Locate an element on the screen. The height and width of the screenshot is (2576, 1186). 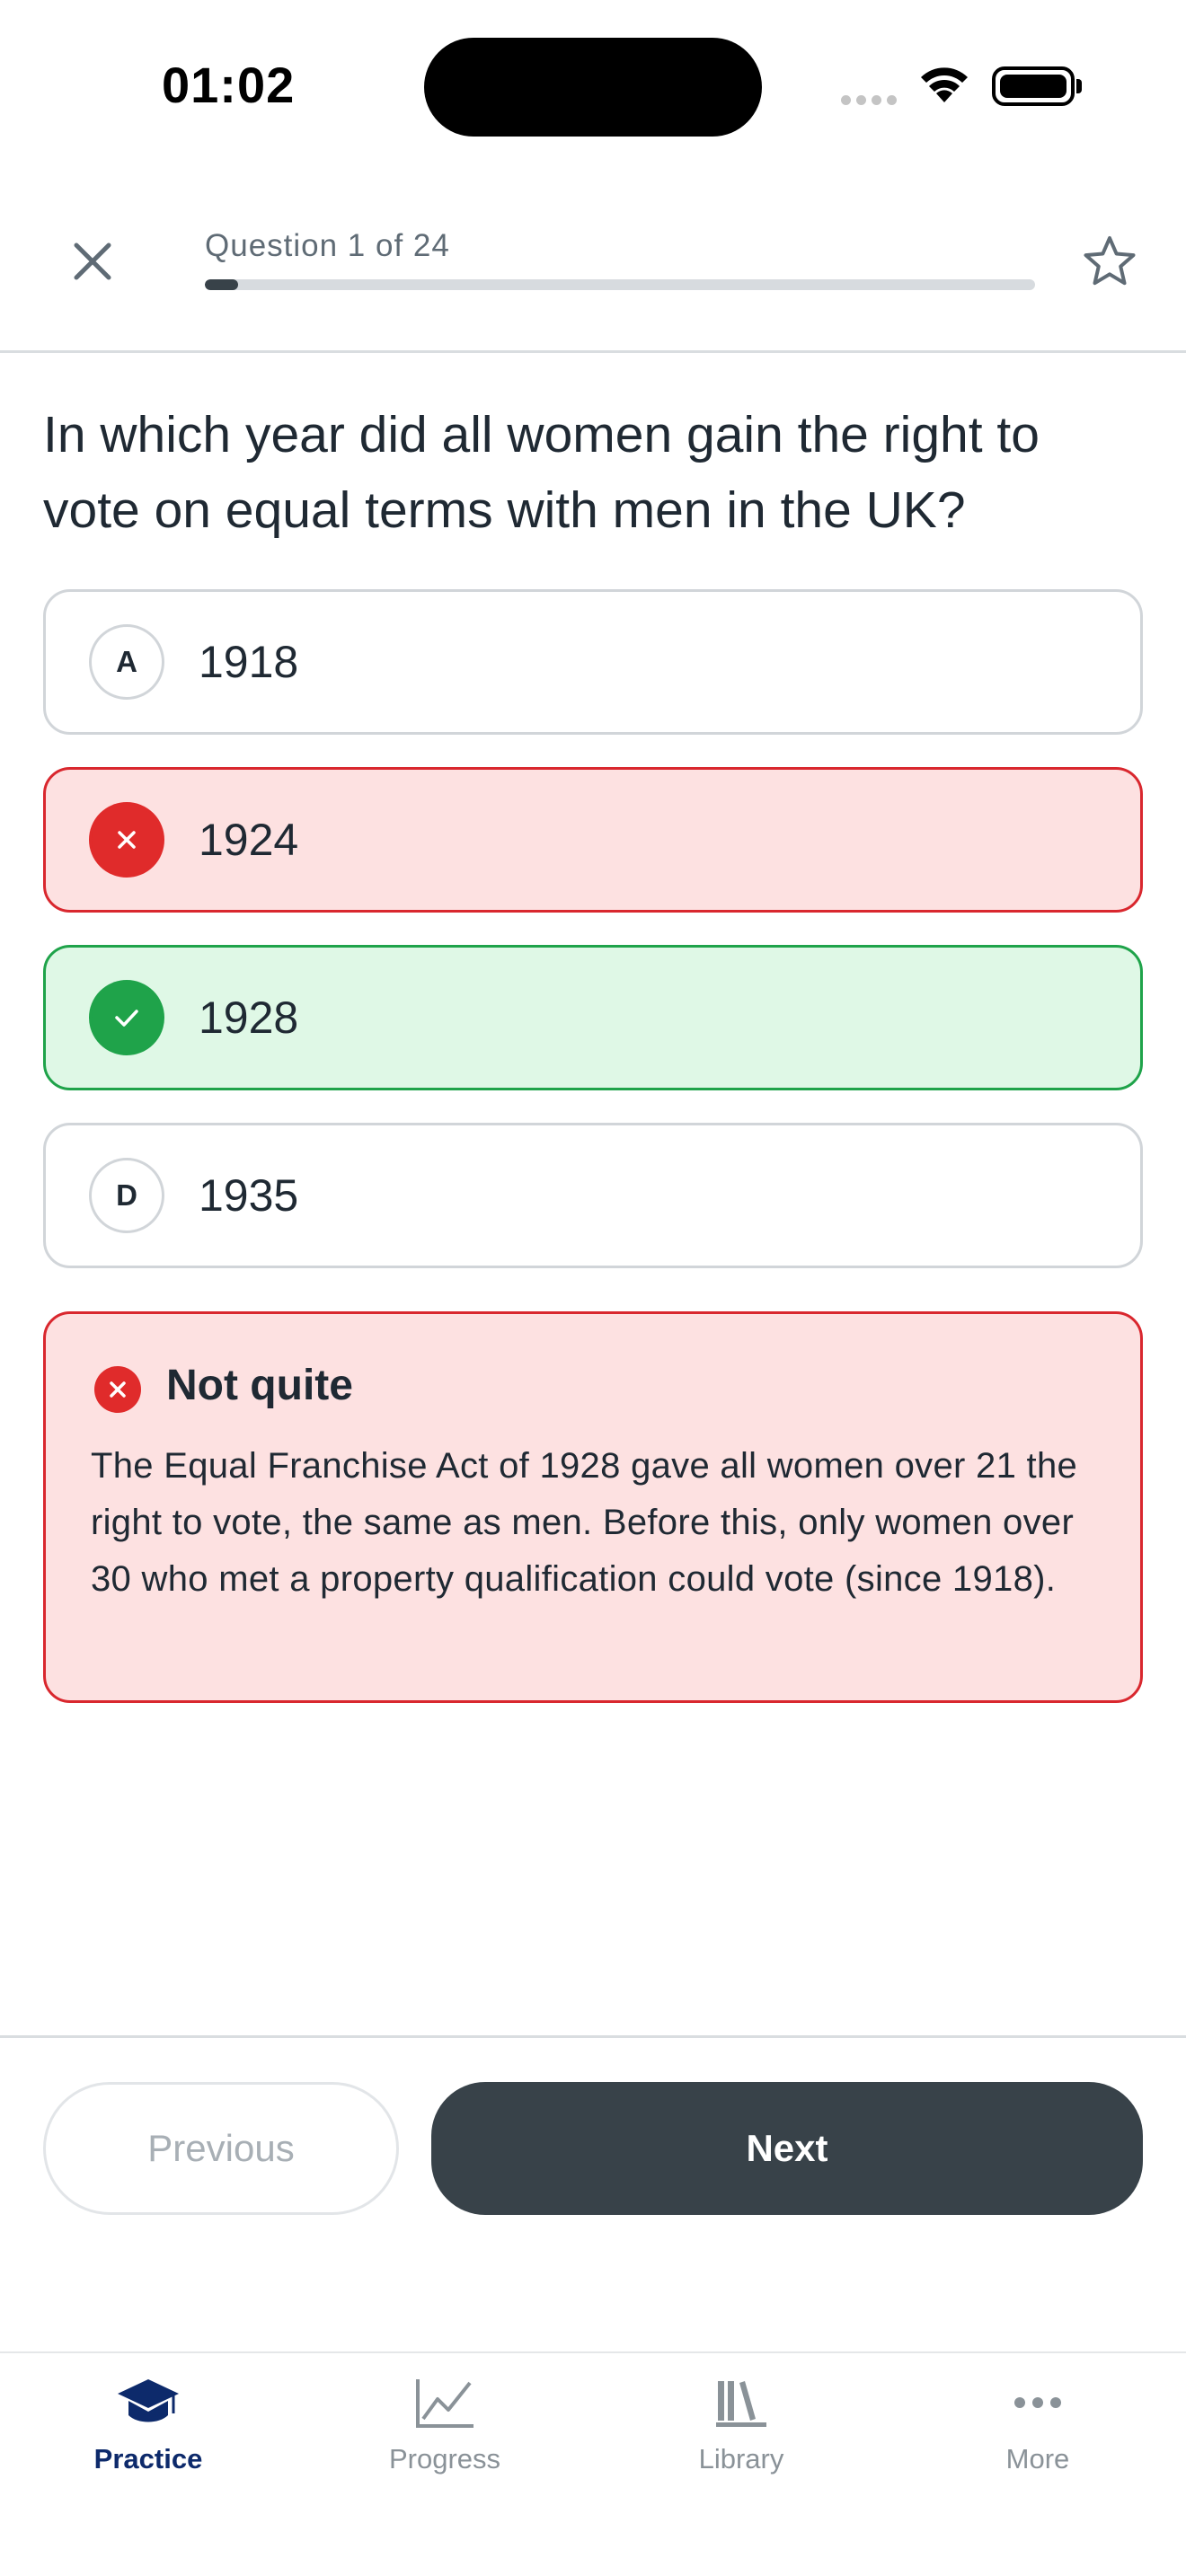
option-d-label: 1935 is located at coordinates (249, 1195).